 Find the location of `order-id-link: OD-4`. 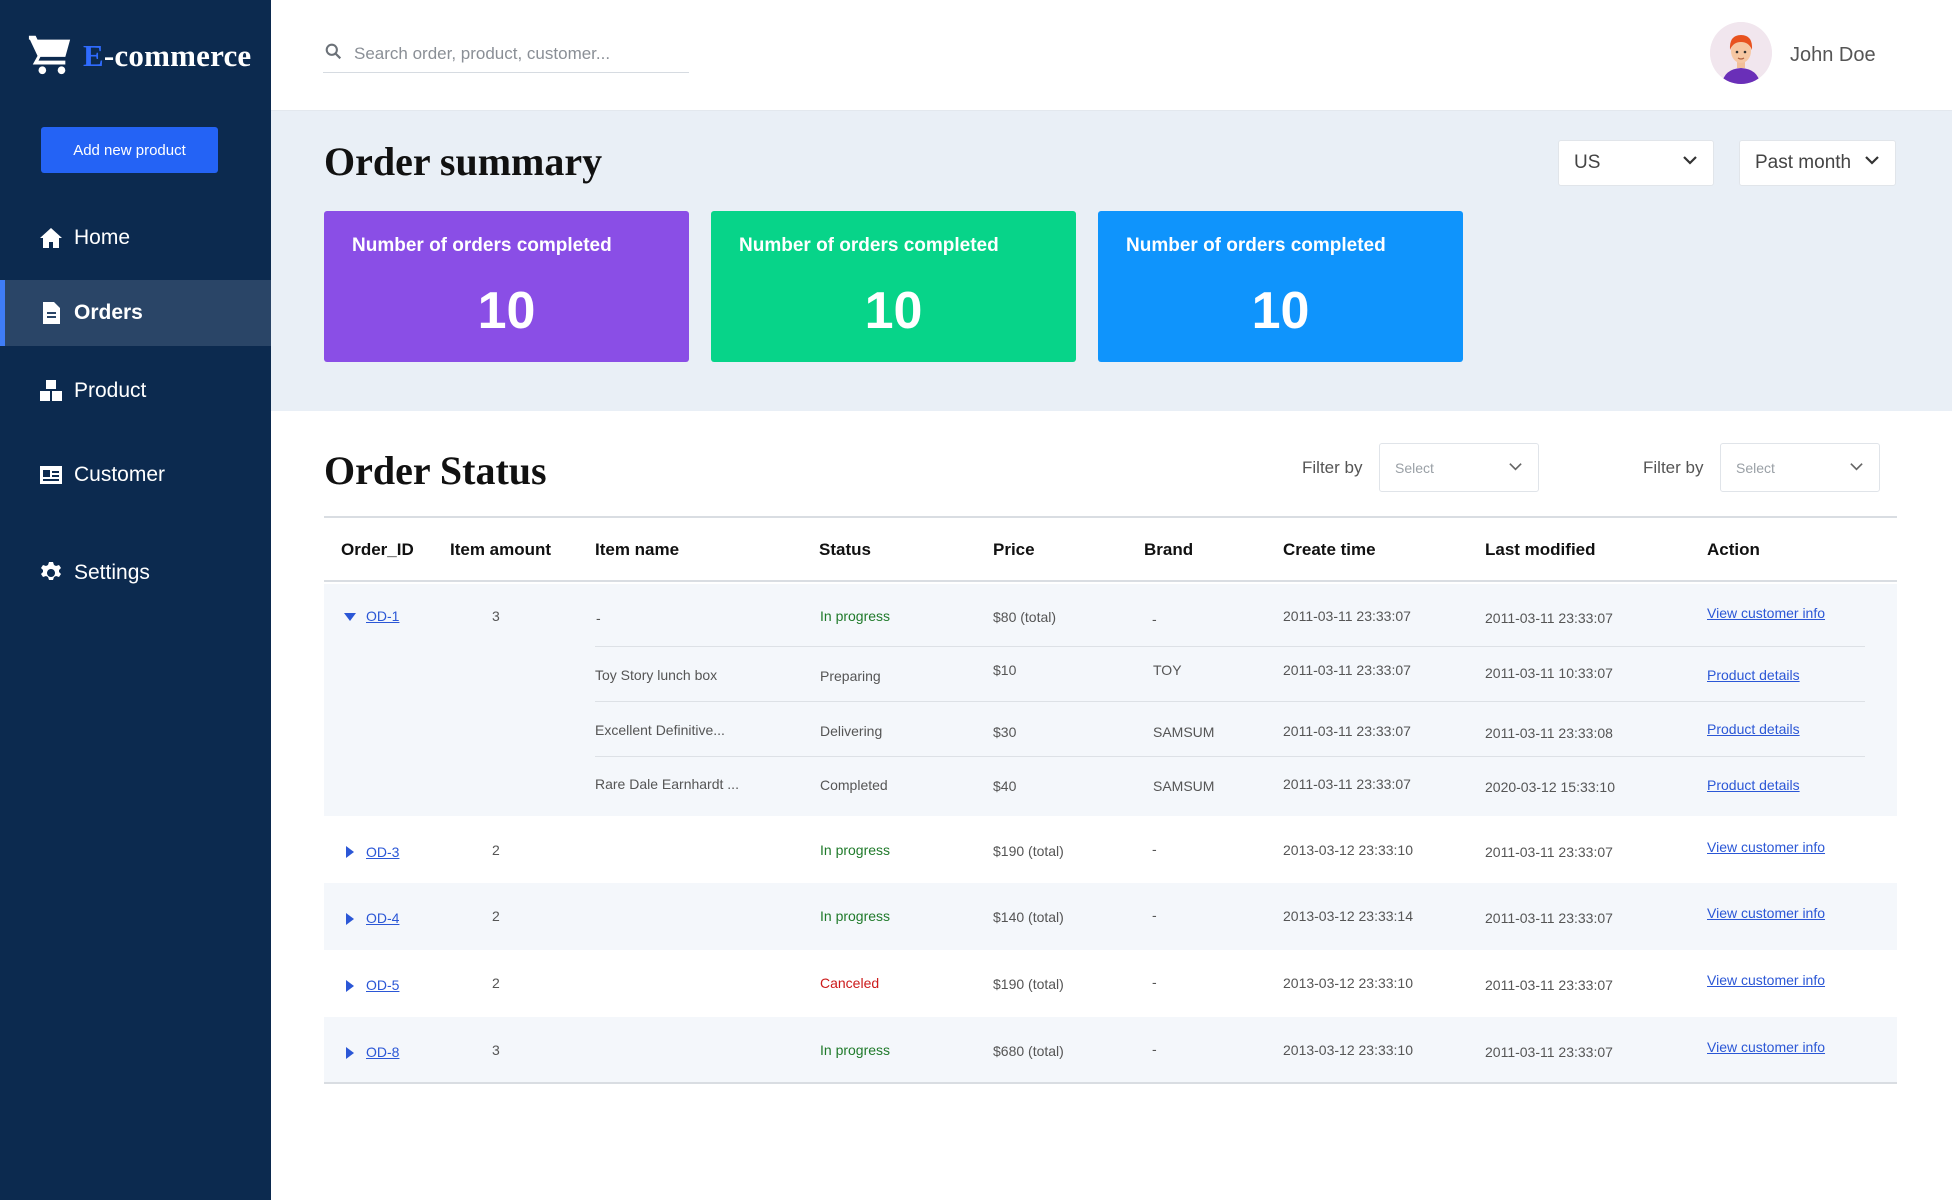

order-id-link: OD-4 is located at coordinates (382, 918).